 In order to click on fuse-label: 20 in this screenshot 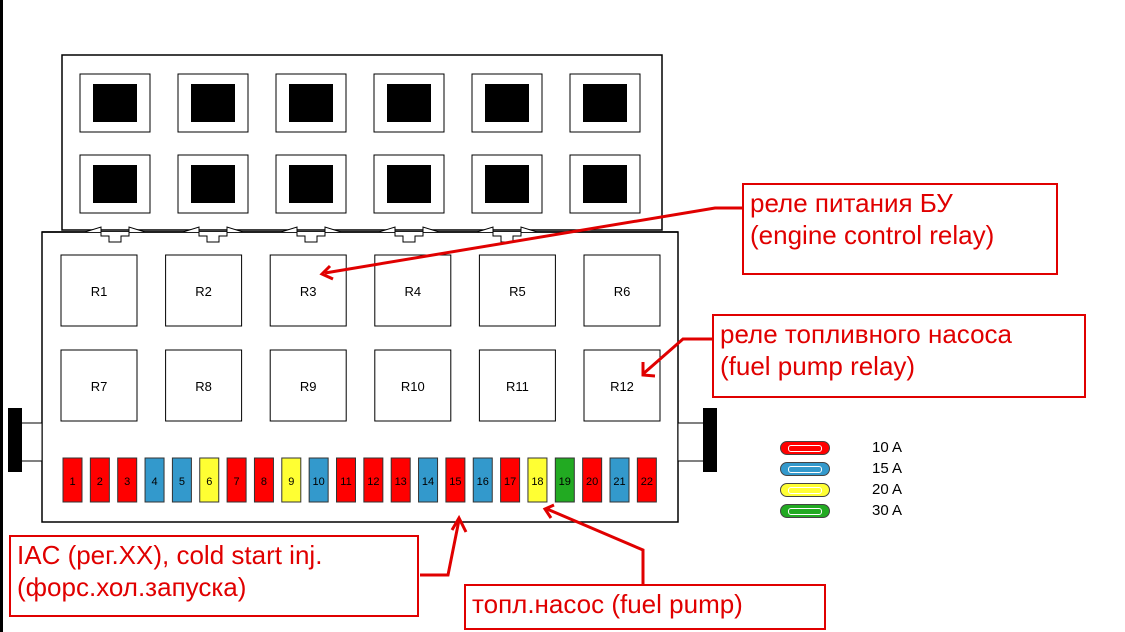, I will do `click(592, 482)`.